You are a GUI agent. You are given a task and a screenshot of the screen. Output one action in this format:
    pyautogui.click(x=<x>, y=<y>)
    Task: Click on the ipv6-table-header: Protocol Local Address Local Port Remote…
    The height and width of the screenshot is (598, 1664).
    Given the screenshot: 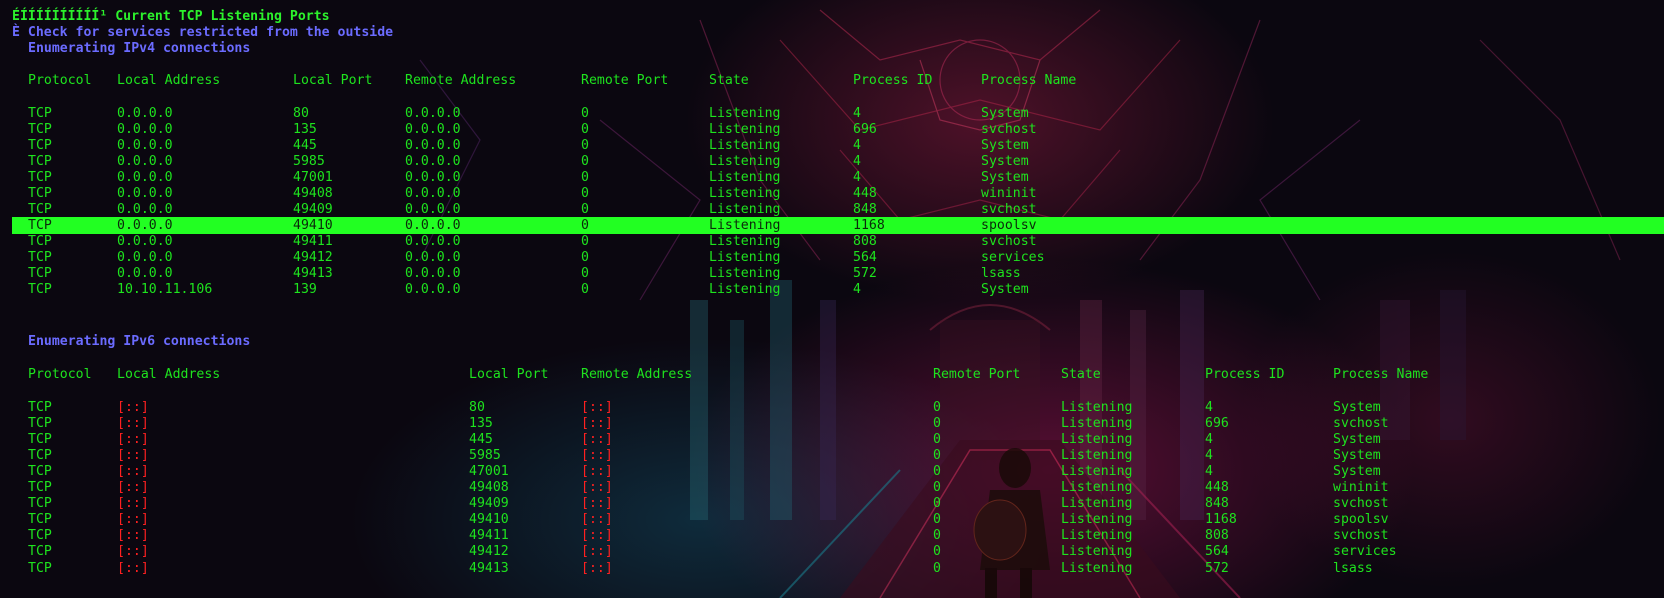 What is the action you would take?
    pyautogui.click(x=832, y=374)
    